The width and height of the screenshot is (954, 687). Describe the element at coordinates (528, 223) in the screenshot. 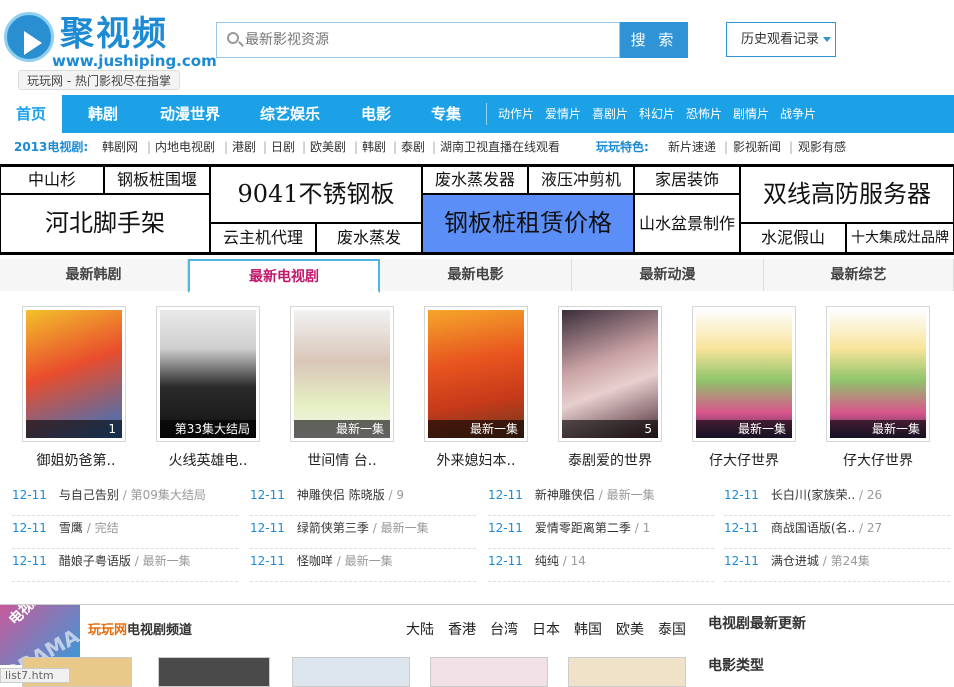

I see `ad-link: 钢板桩租赁价格` at that location.